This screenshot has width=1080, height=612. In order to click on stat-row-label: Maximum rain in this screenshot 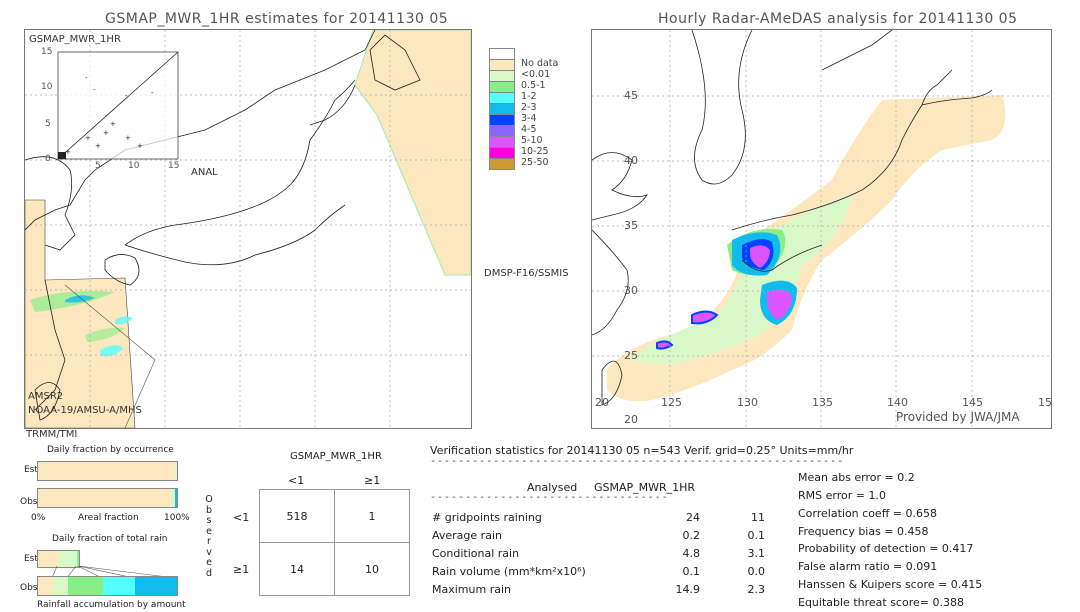, I will do `click(471, 589)`.